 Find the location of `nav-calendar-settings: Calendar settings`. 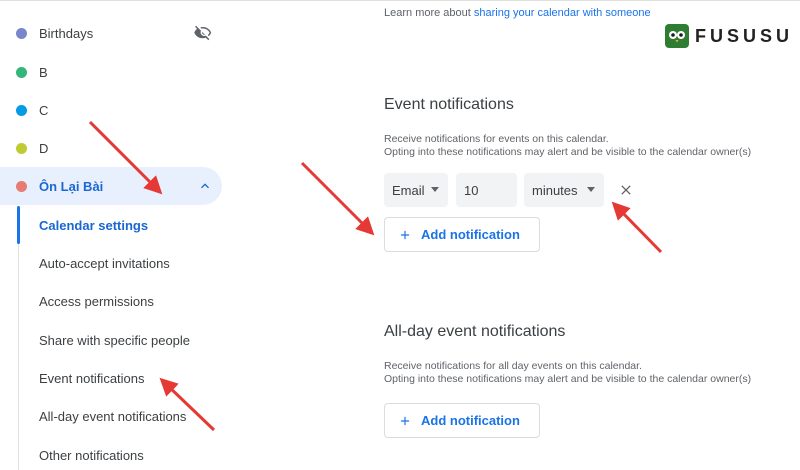

nav-calendar-settings: Calendar settings is located at coordinates (139, 225).